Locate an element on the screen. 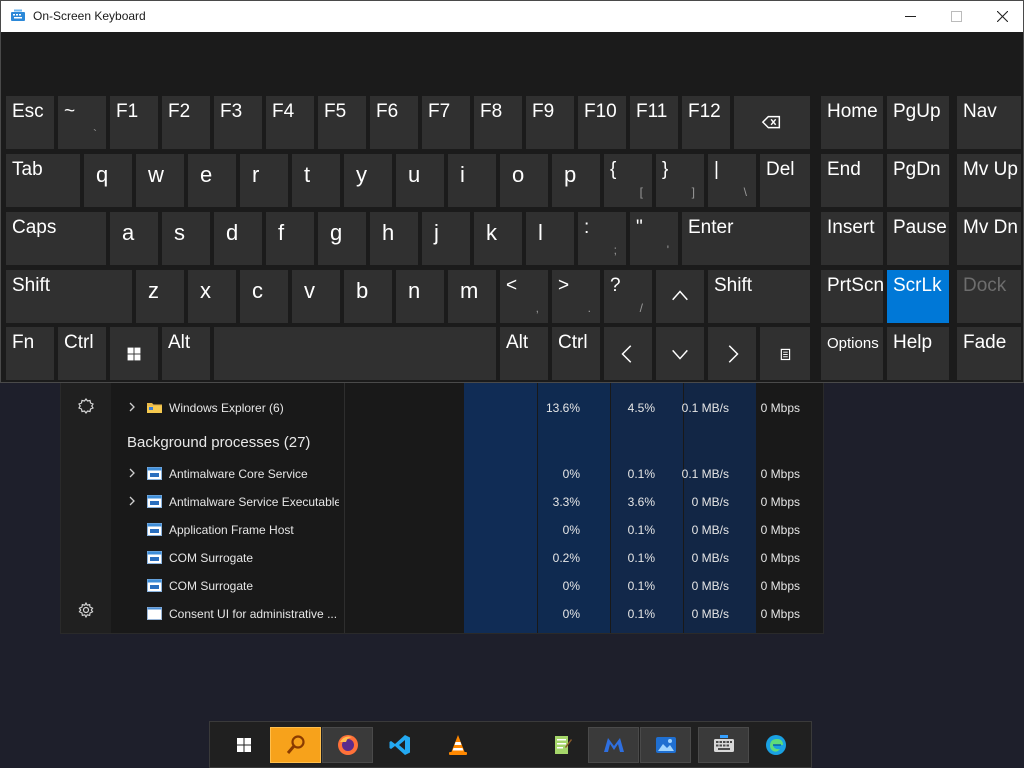  process-row: Application Frame Host 0% 0.1% 0 MB/s 0 Mbps is located at coordinates (455, 530).